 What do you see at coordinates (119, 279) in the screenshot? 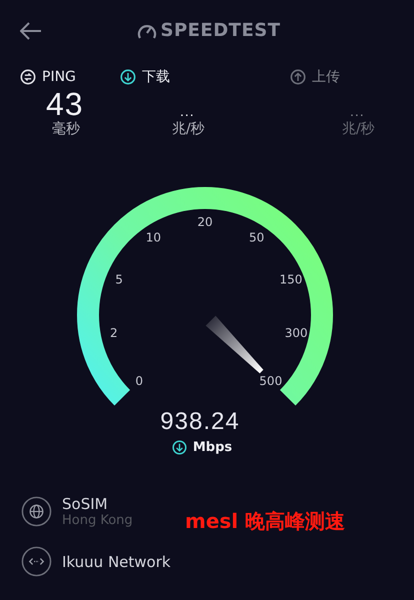
I see `gauge-tick-label: 5` at bounding box center [119, 279].